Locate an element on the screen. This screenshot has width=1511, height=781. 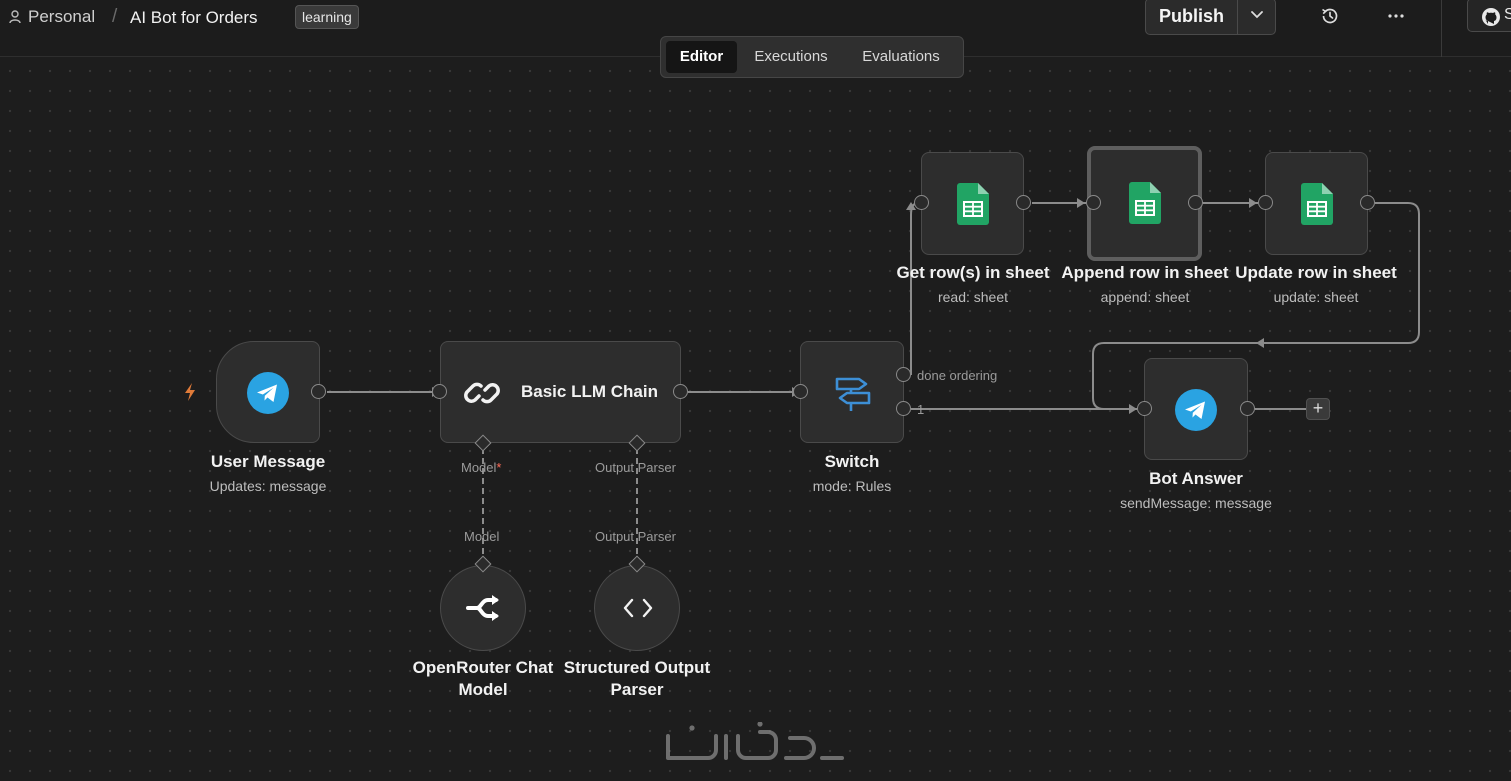
node-subtitle: Updates: message is located at coordinates (268, 486).